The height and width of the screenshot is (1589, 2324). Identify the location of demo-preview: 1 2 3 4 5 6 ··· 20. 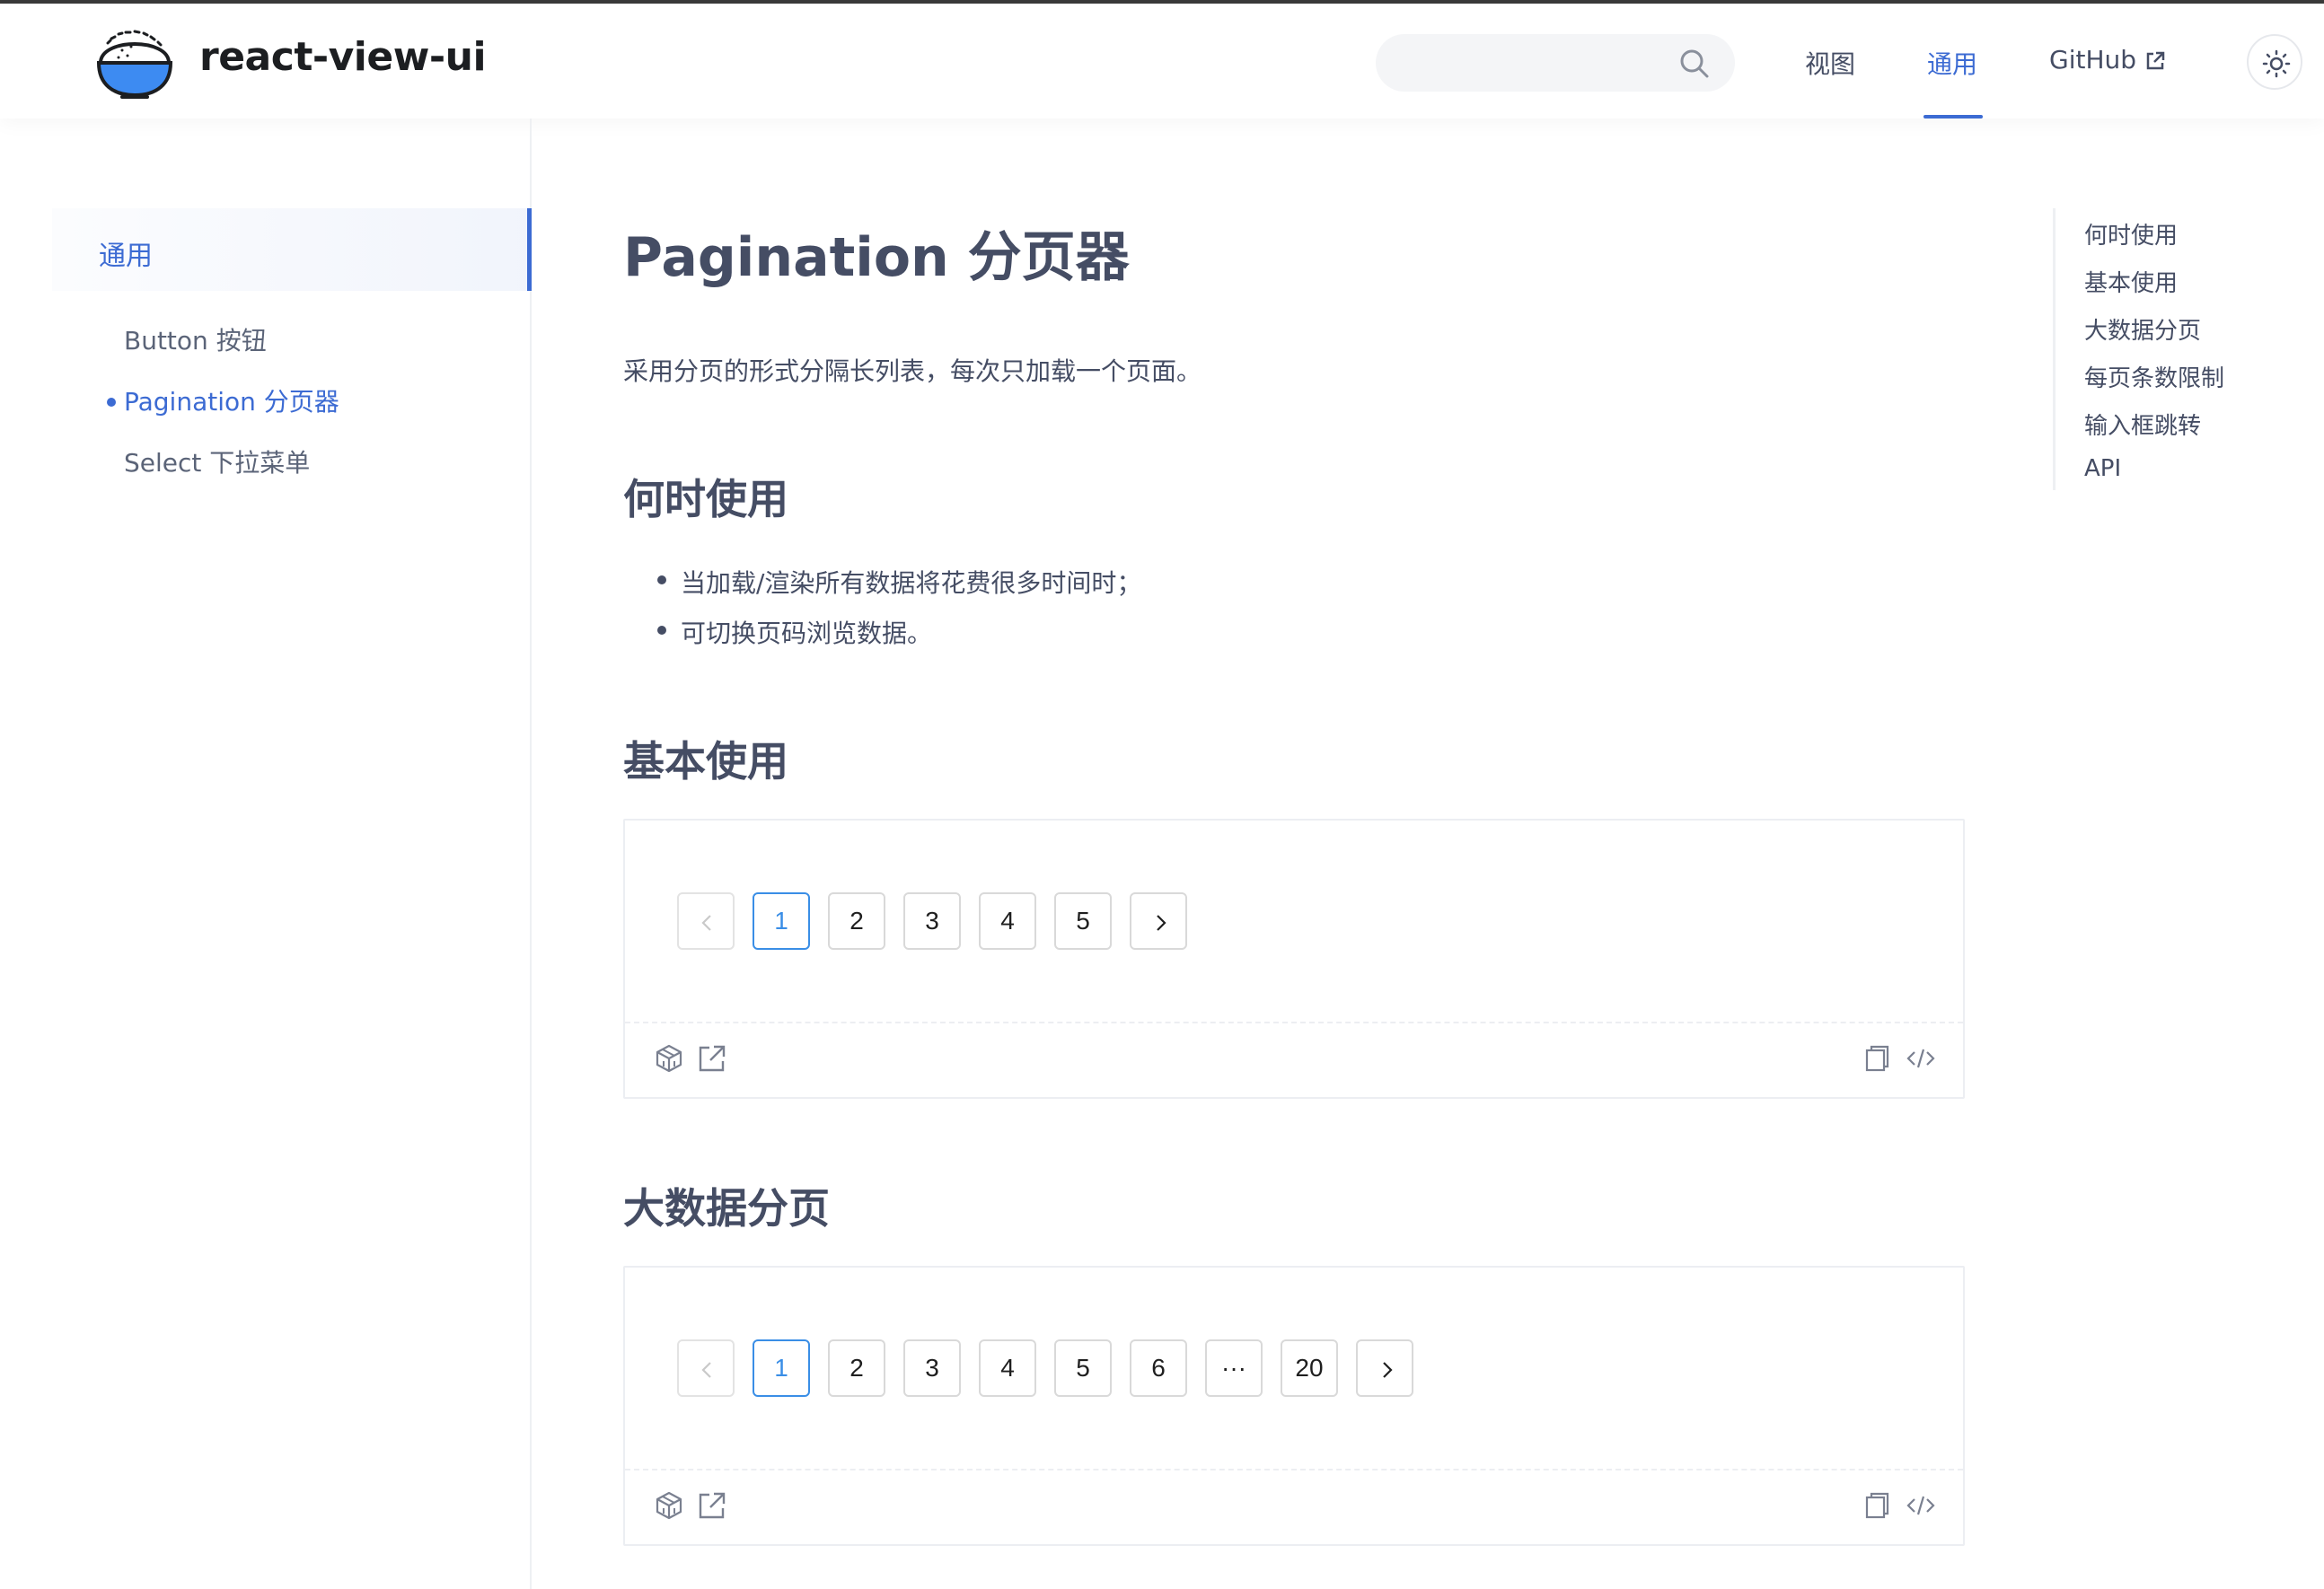
(1294, 1369).